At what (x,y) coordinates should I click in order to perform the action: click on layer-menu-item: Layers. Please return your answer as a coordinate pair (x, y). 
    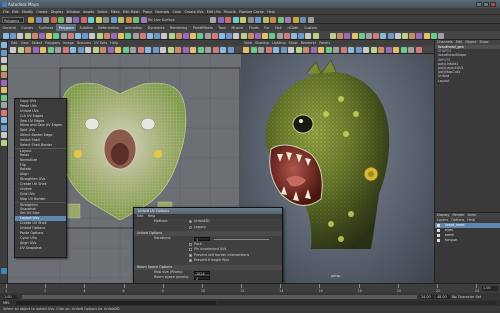
    Looking at the image, I should click on (442, 220).